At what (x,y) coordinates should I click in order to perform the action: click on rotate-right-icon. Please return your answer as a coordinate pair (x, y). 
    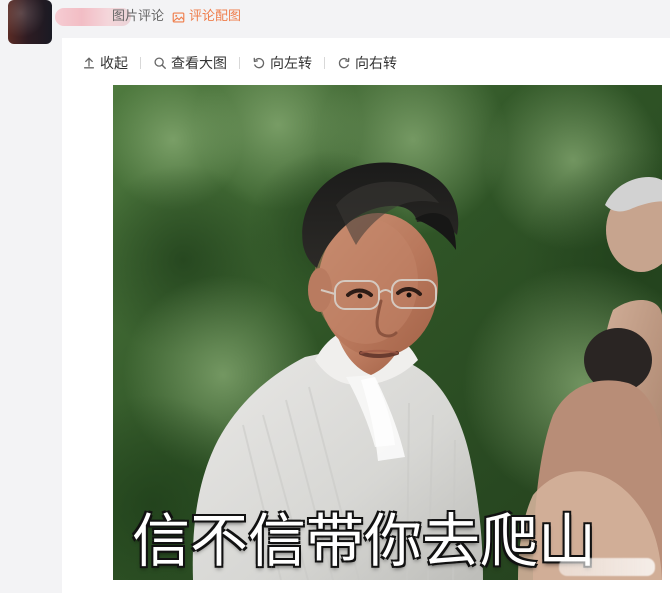
    Looking at the image, I should click on (344, 63).